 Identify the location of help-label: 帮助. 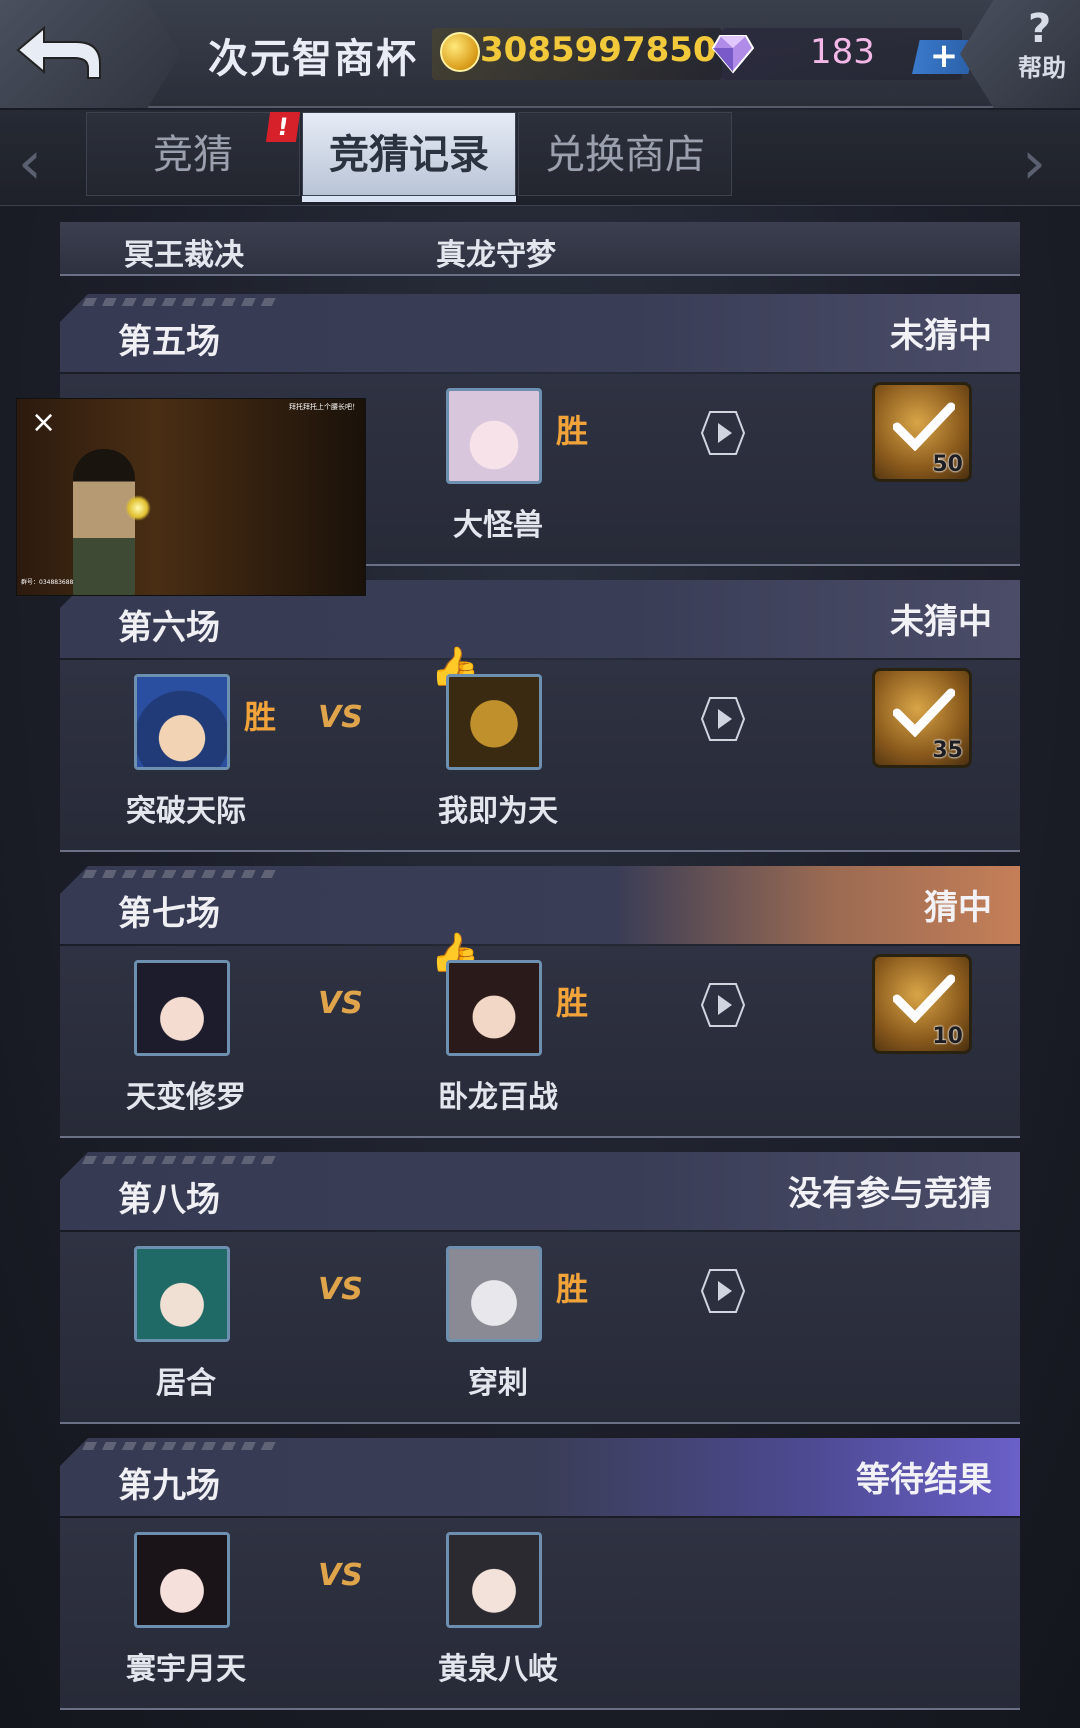
(1042, 68).